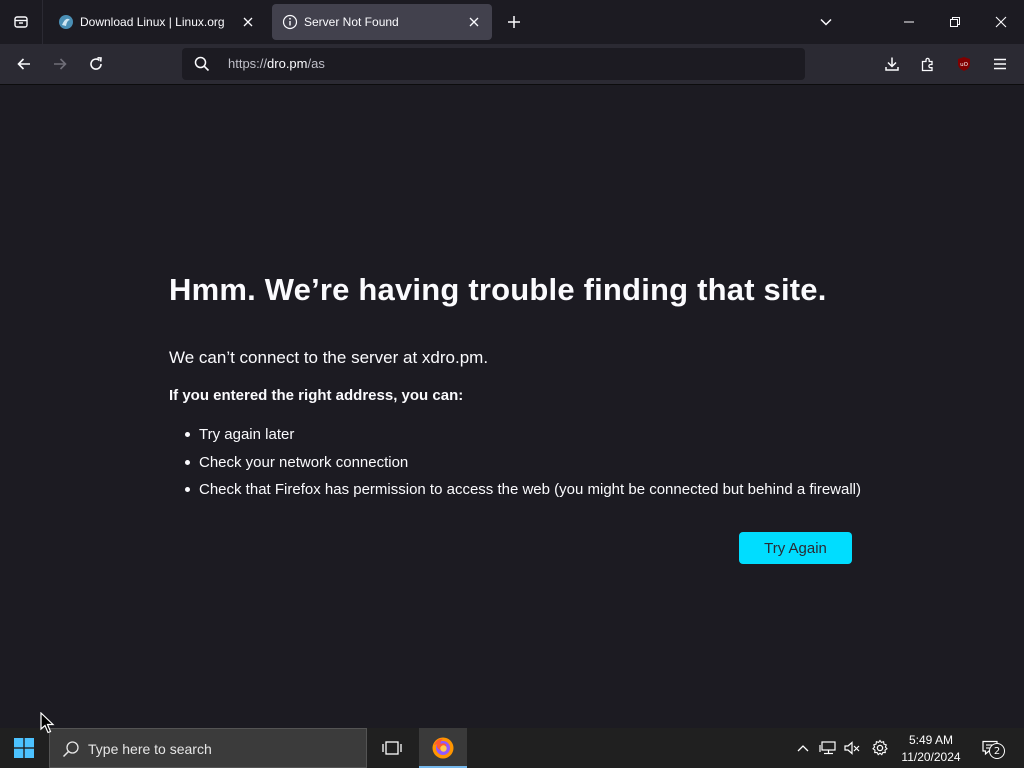 The height and width of the screenshot is (768, 1024). I want to click on volume-tray-button, so click(852, 748).